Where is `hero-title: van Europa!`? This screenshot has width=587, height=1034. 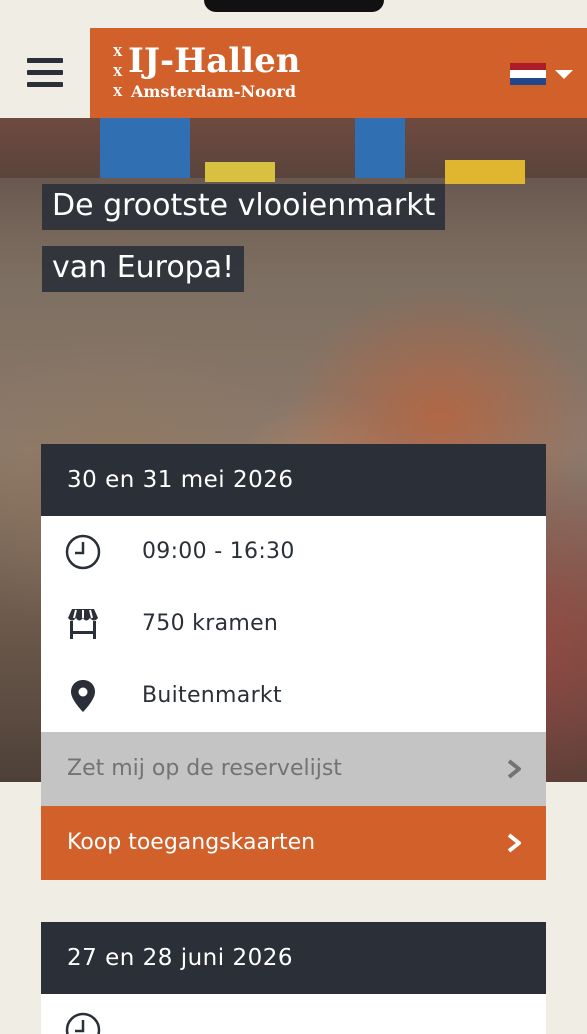
hero-title: van Europa! is located at coordinates (143, 269).